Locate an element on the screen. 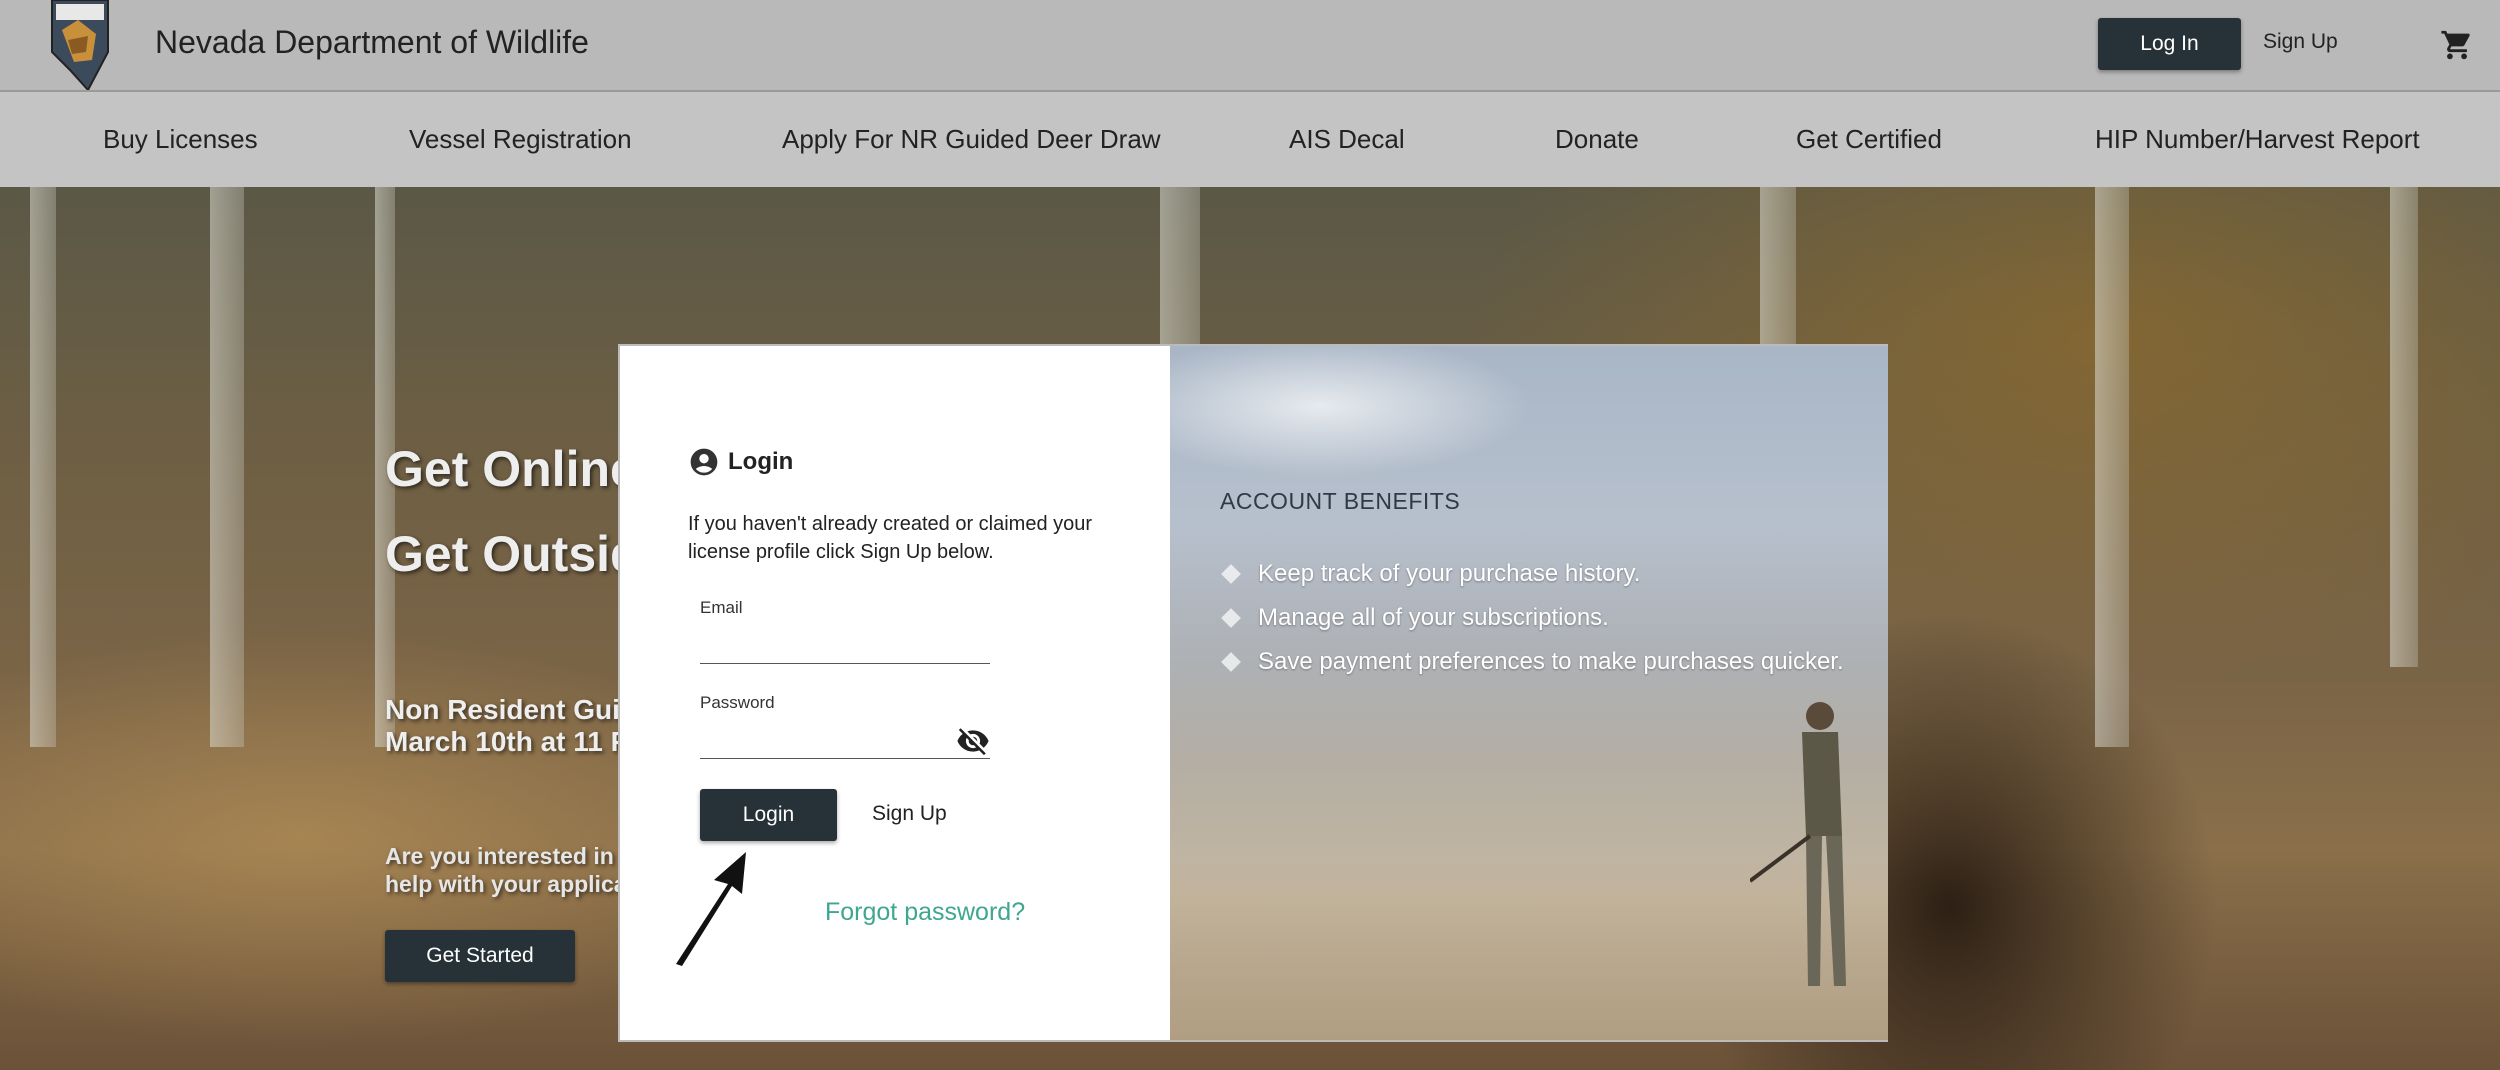 The image size is (2500, 1070). benefit-item: Manage all of your subscriptions. is located at coordinates (1414, 618).